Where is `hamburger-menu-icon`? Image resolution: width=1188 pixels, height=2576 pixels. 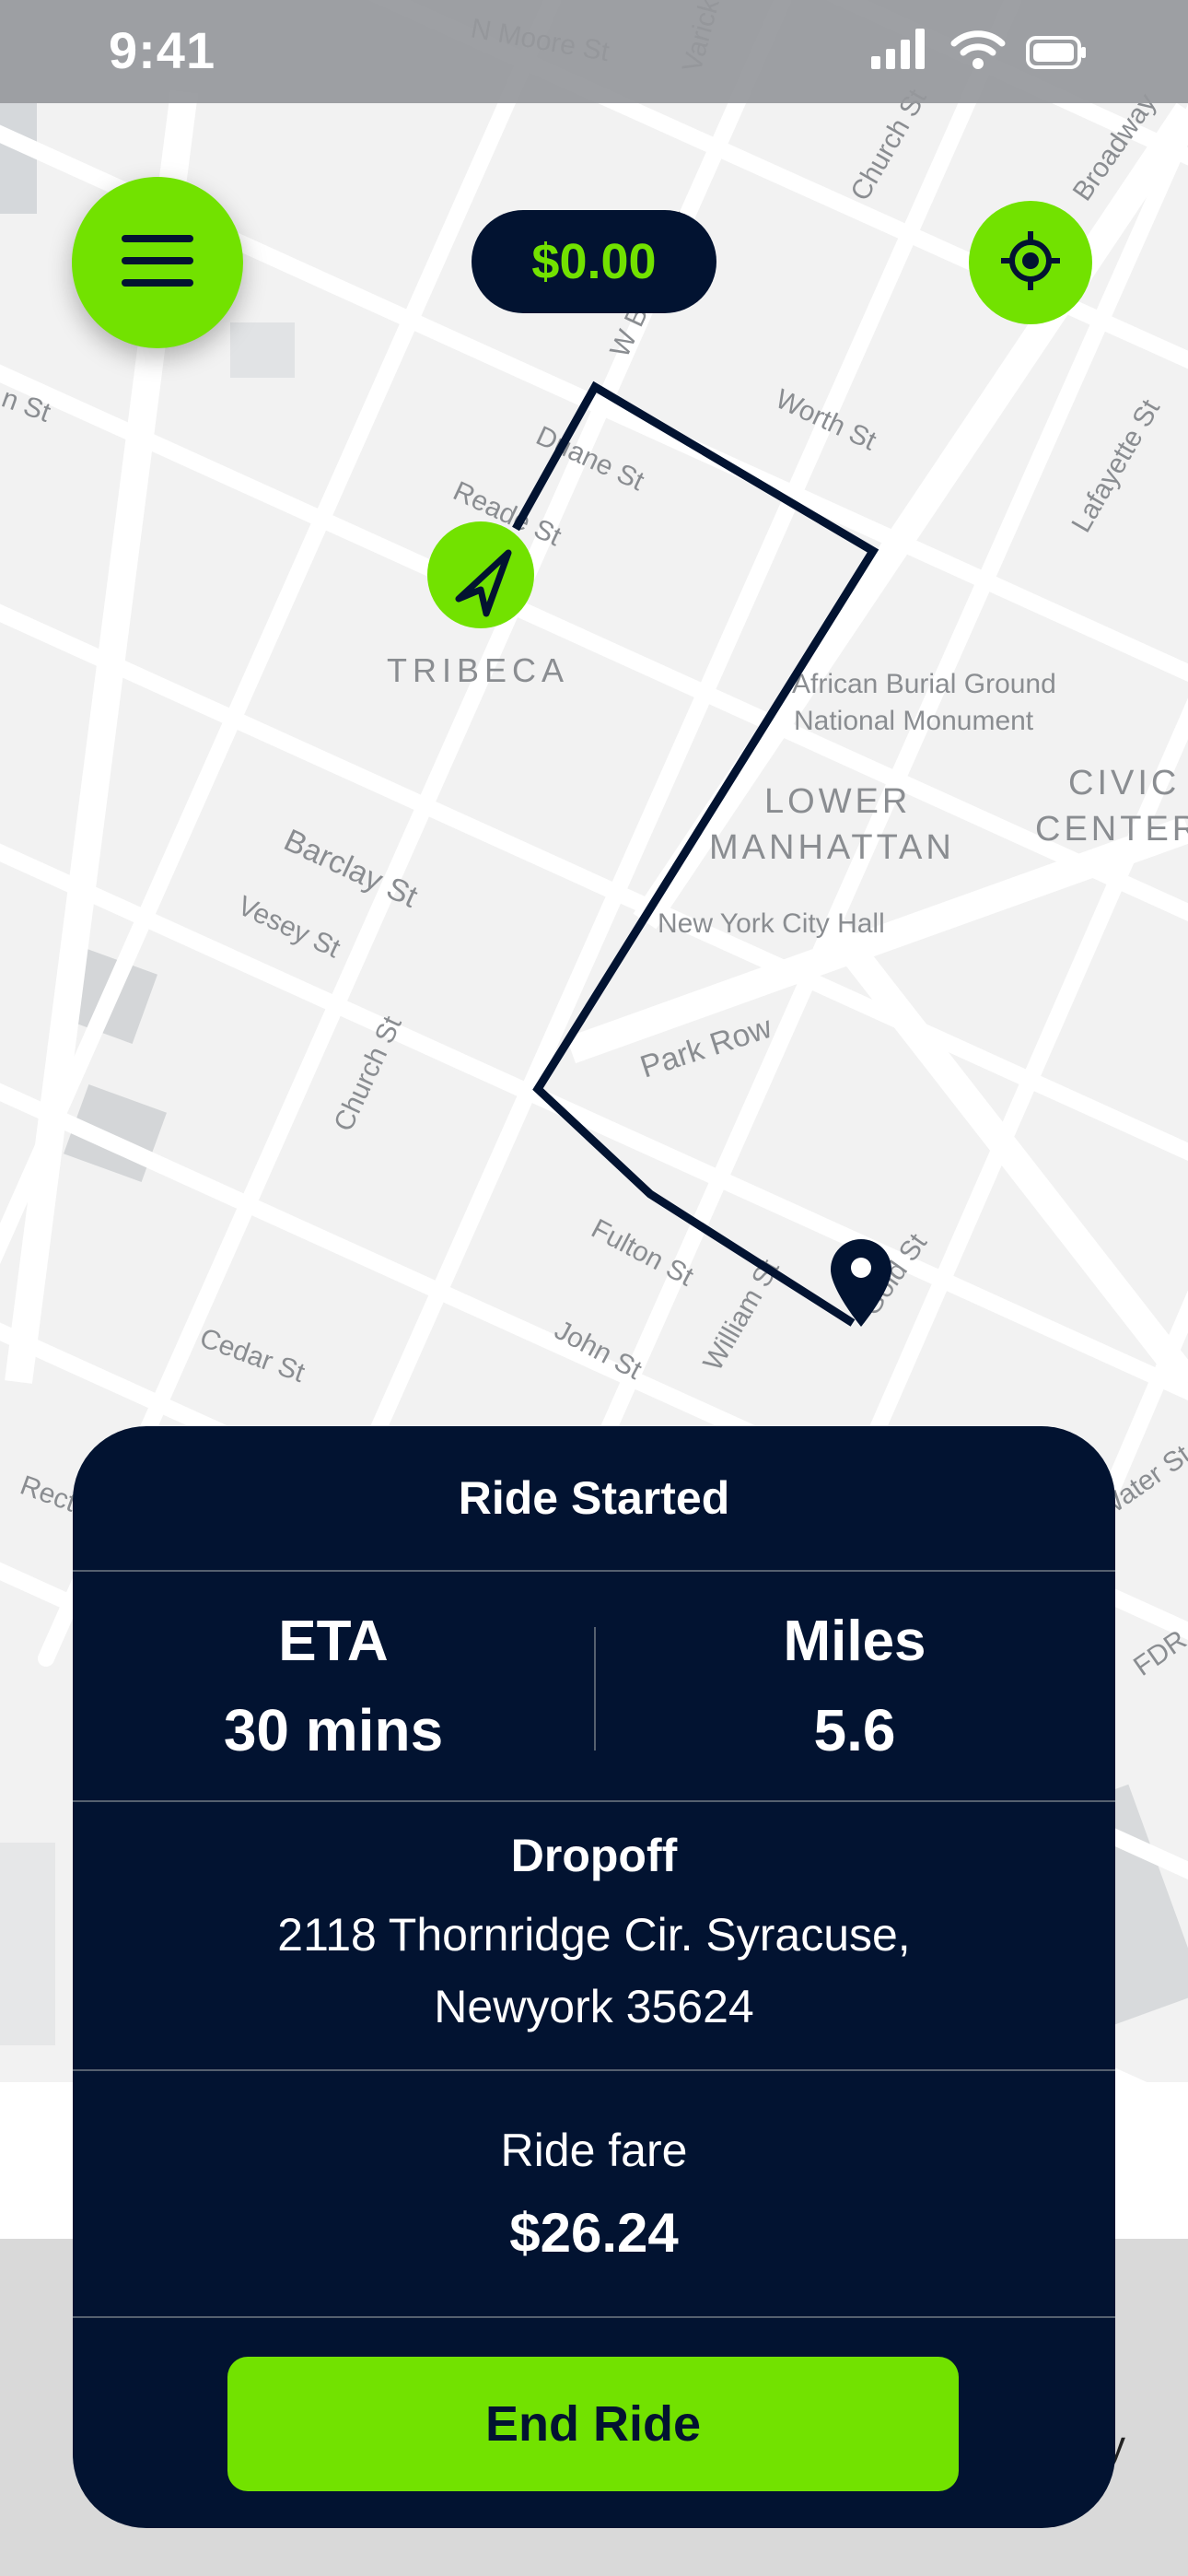 hamburger-menu-icon is located at coordinates (157, 263).